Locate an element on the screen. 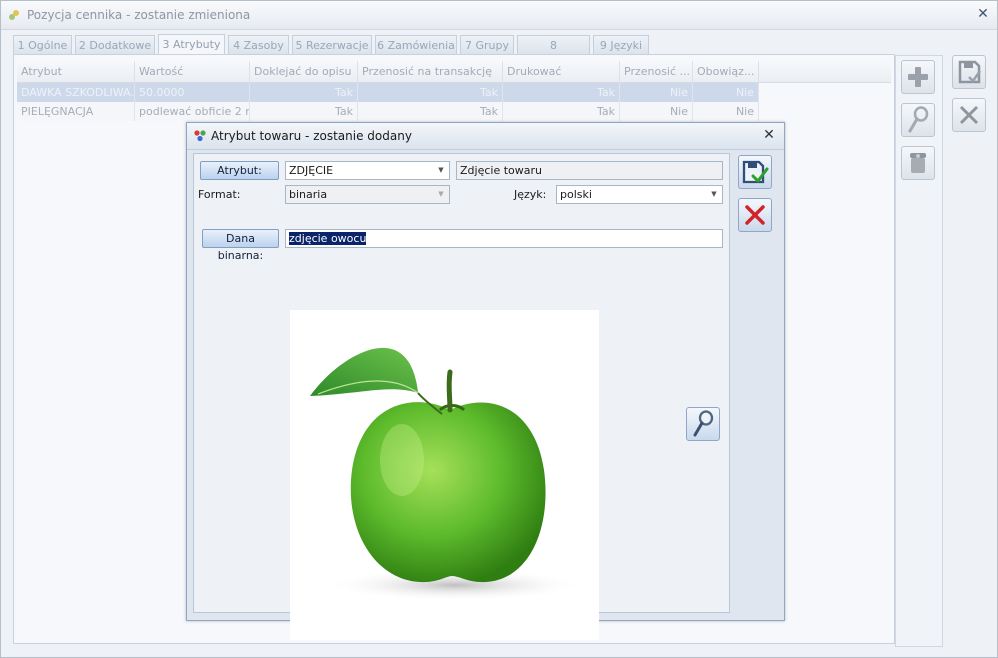 The width and height of the screenshot is (998, 658). dialog-cancel-button is located at coordinates (755, 215).